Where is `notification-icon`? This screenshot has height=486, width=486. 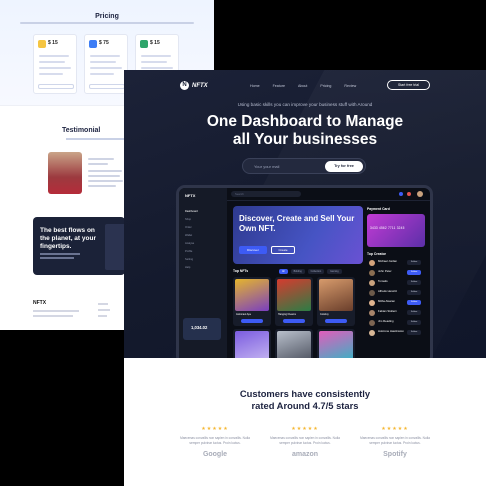
notification-icon is located at coordinates (401, 194).